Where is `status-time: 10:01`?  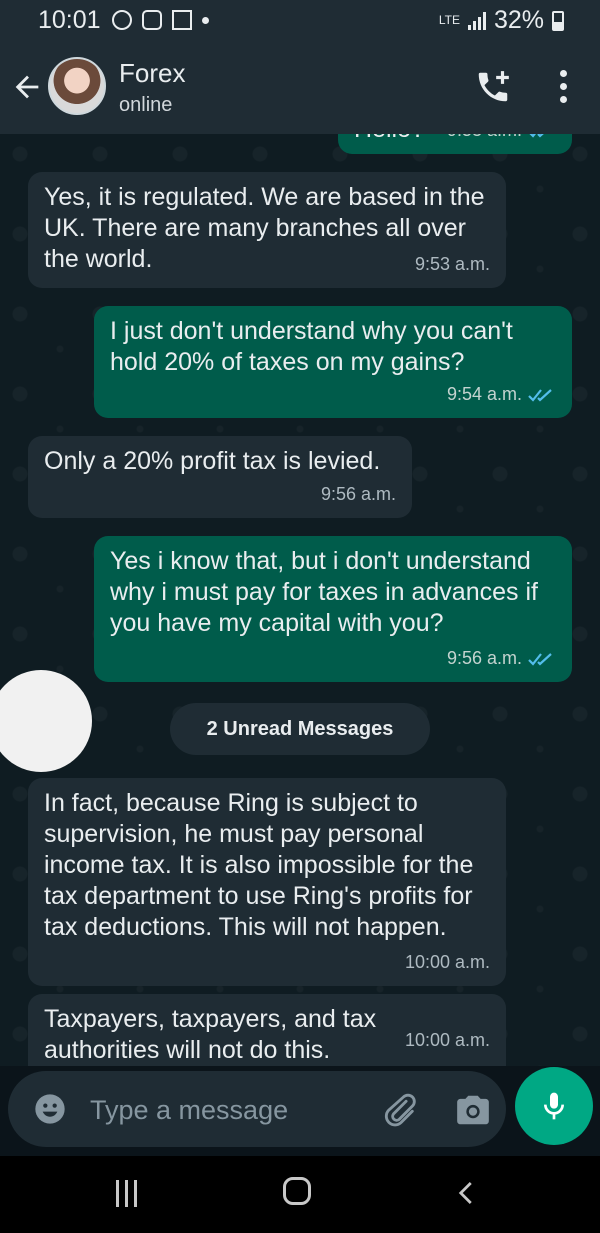 status-time: 10:01 is located at coordinates (69, 20).